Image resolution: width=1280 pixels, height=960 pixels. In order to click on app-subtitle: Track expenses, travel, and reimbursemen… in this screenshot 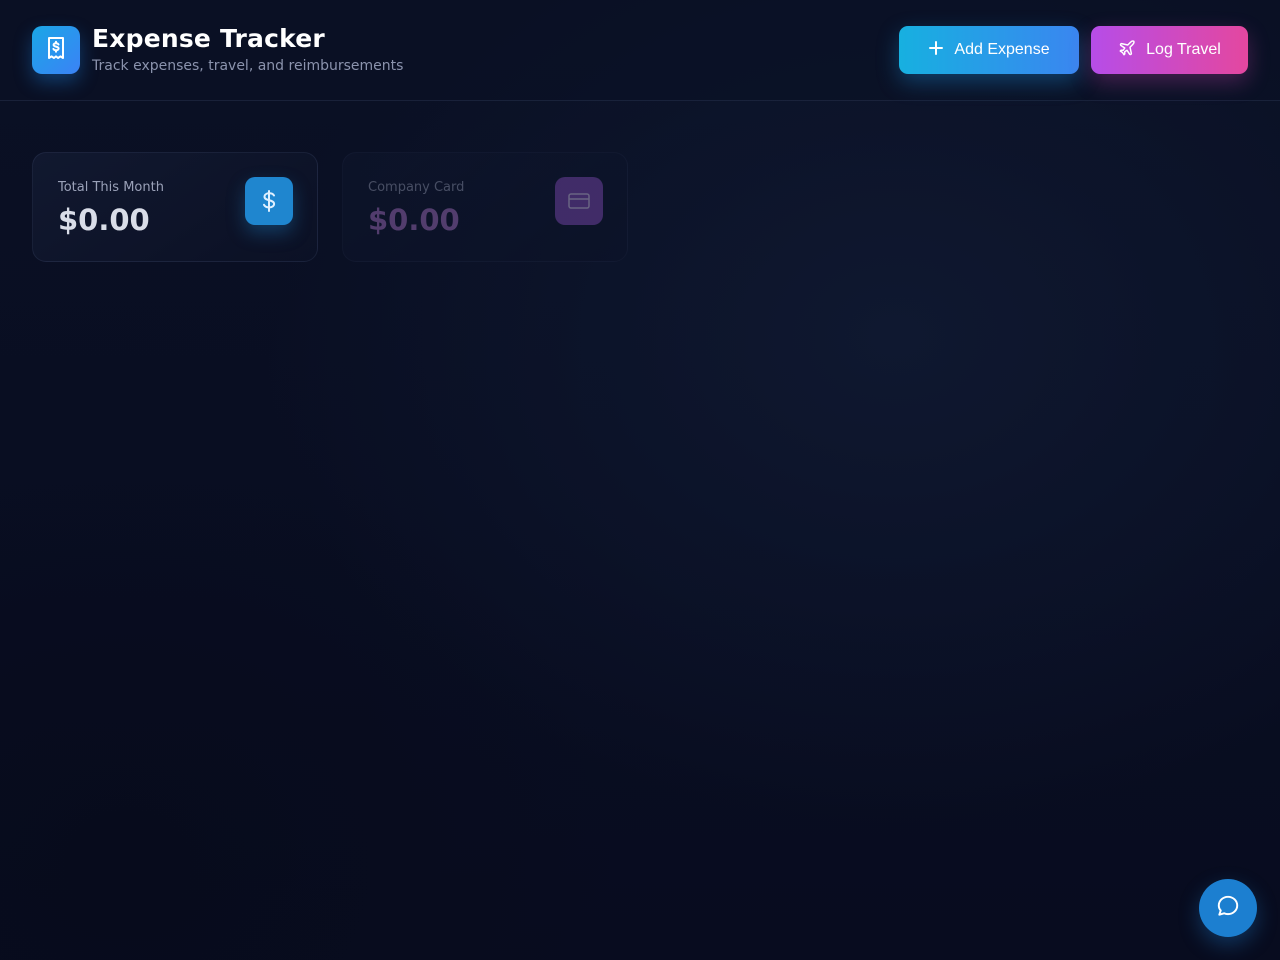, I will do `click(248, 66)`.